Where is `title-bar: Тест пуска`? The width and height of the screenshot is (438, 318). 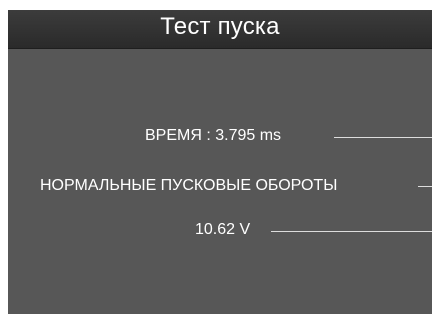 title-bar: Тест пуска is located at coordinates (220, 29).